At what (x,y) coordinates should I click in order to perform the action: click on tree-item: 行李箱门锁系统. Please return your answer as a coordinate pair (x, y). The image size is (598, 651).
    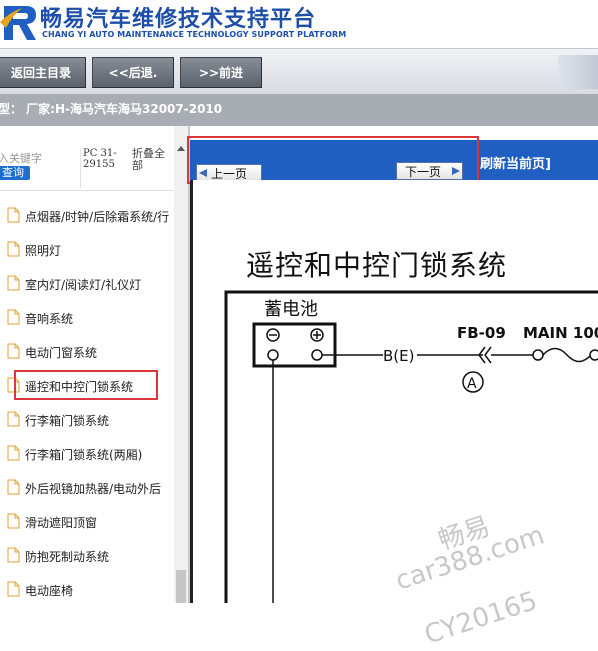
    Looking at the image, I should click on (87, 421).